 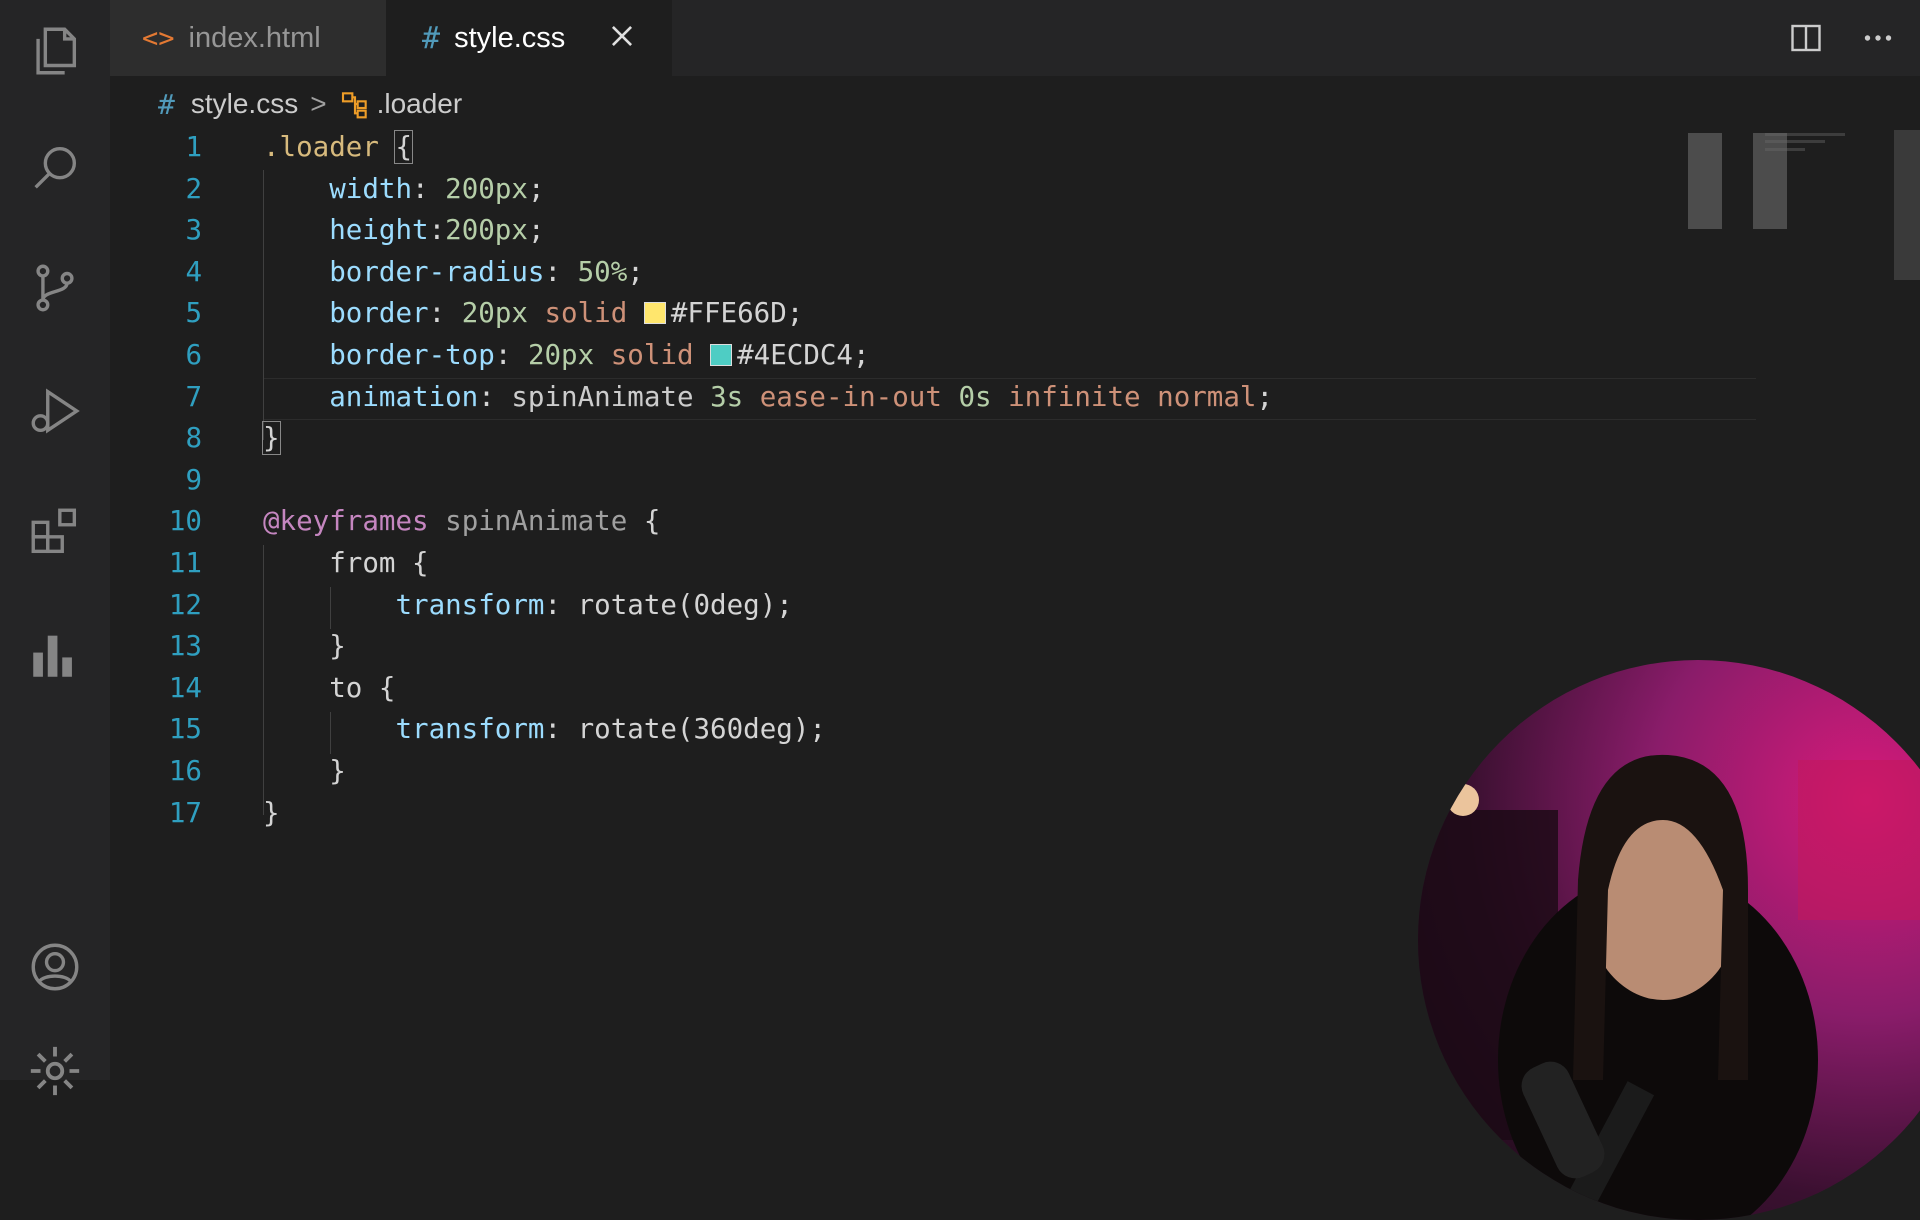 What do you see at coordinates (677, 604) in the screenshot?
I see `css-value: rotate(0deg)` at bounding box center [677, 604].